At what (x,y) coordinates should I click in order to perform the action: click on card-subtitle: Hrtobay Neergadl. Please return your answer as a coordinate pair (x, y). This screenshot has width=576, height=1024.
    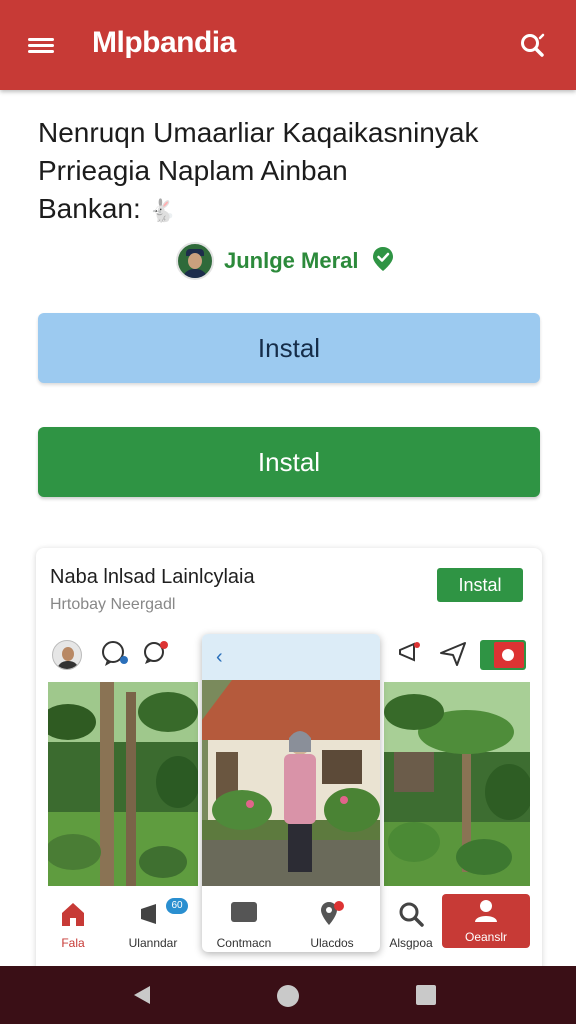
    Looking at the image, I should click on (113, 604).